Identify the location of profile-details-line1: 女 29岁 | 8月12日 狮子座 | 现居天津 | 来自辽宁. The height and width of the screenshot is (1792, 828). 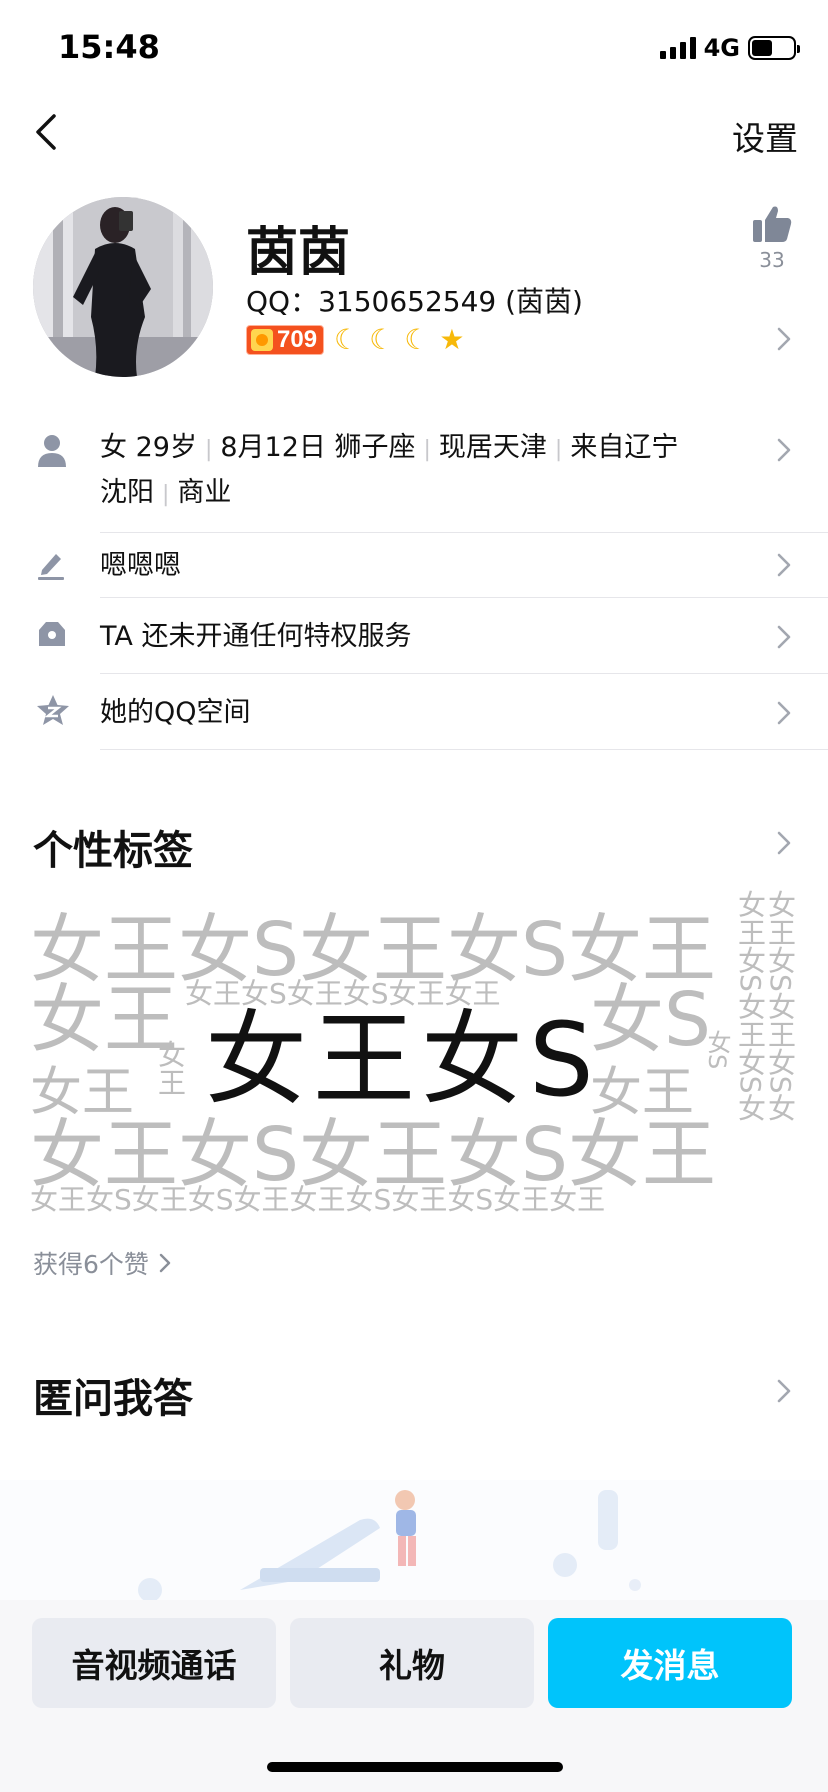
(389, 447).